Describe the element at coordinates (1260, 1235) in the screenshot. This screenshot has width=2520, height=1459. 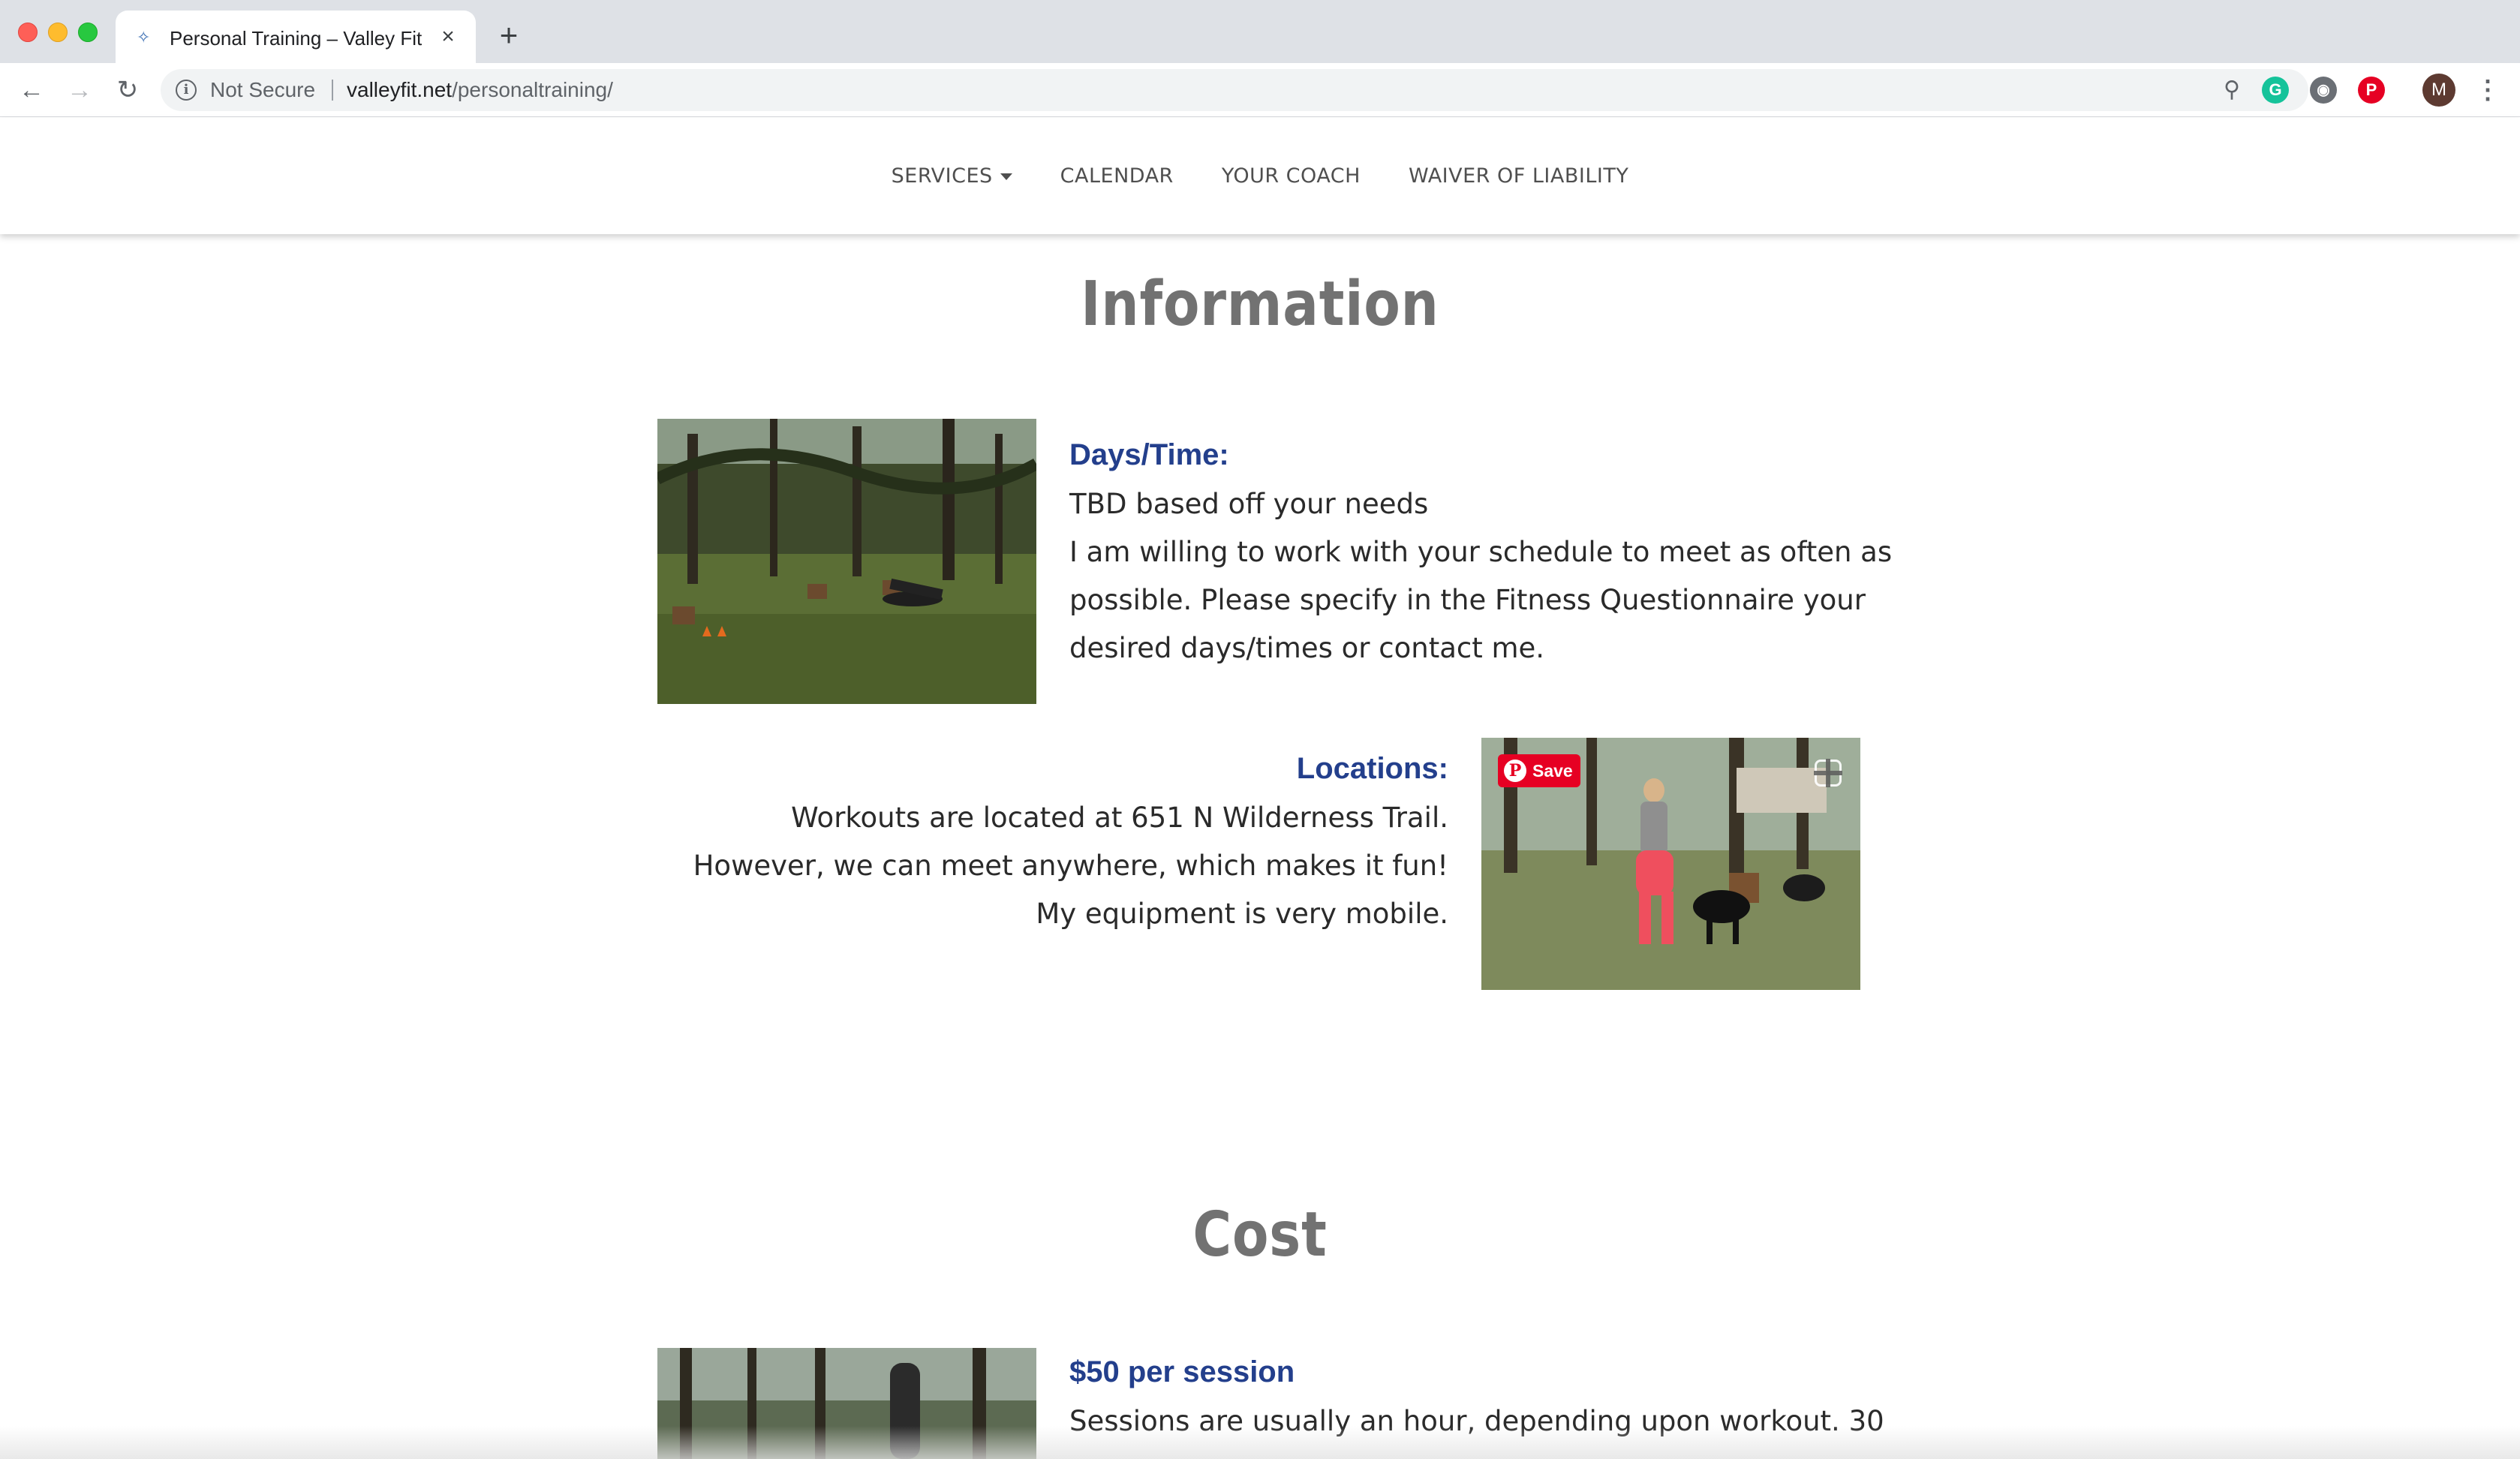
I see `cost-heading: Cost` at that location.